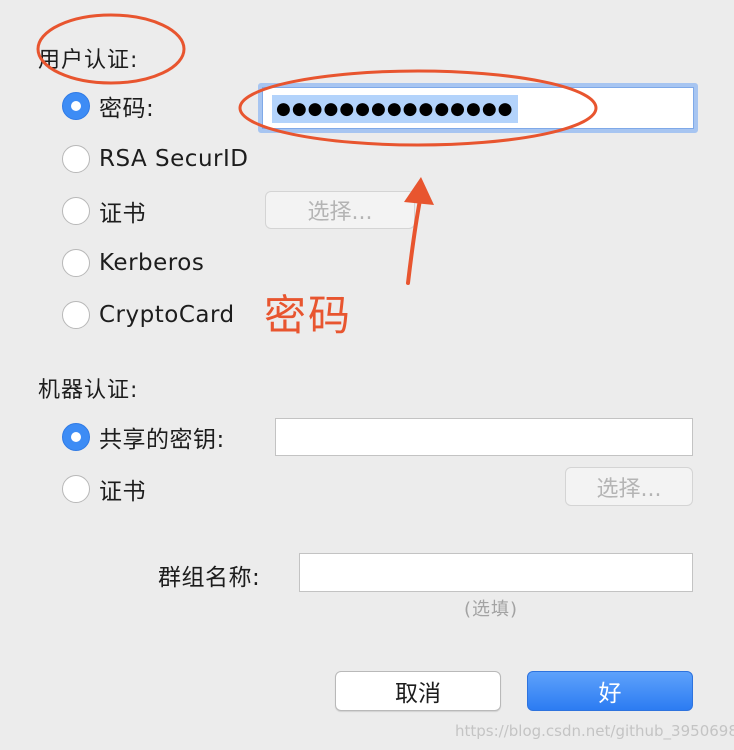  Describe the element at coordinates (209, 578) in the screenshot. I see `group-name-label: 群组名称:` at that location.